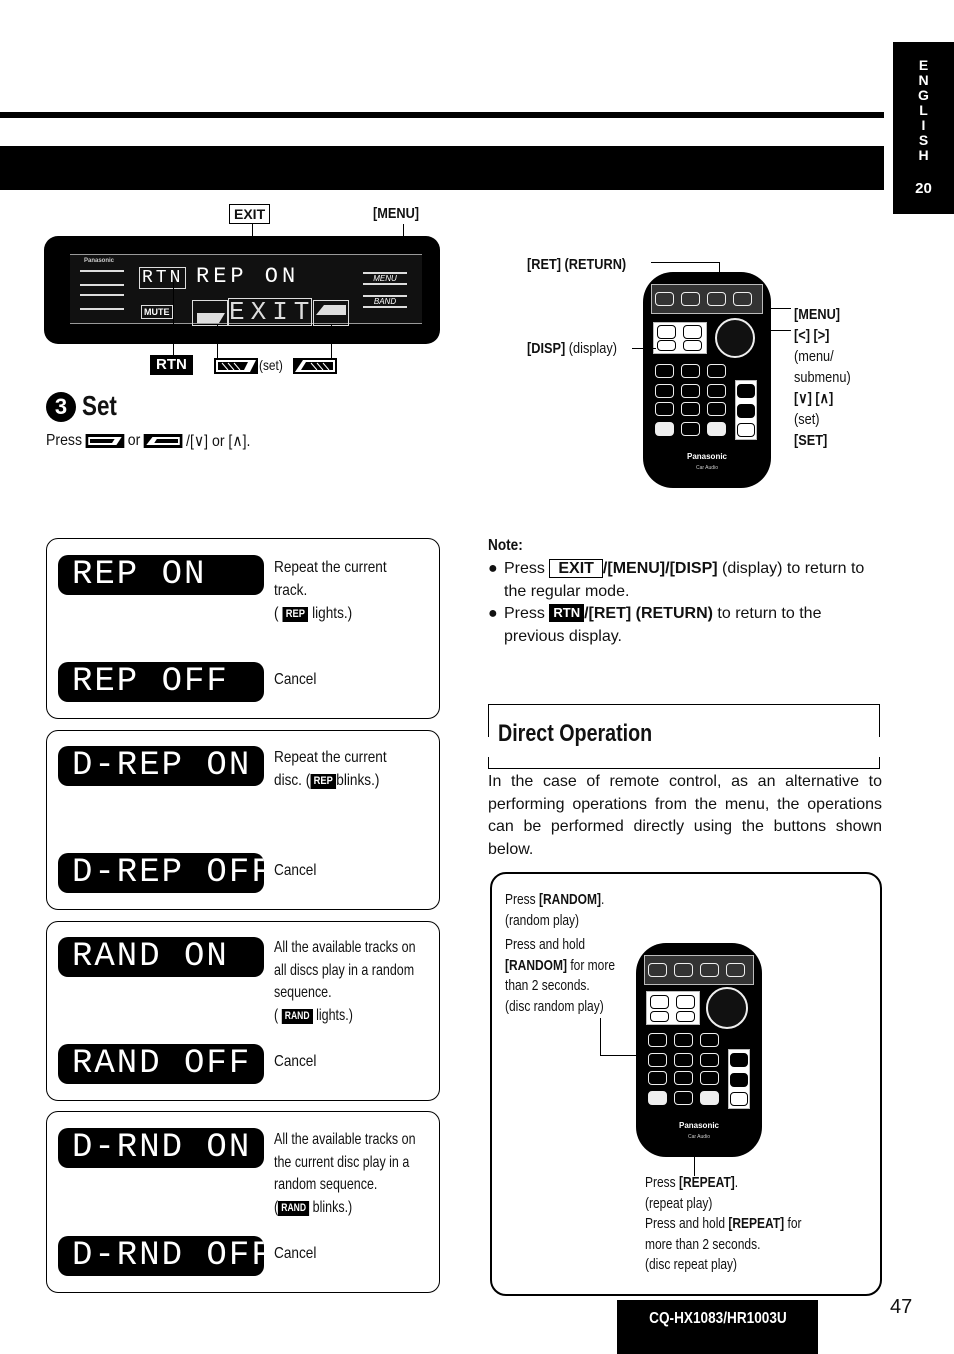 The height and width of the screenshot is (1354, 954). Describe the element at coordinates (657, 1060) in the screenshot. I see `remote-random-key` at that location.